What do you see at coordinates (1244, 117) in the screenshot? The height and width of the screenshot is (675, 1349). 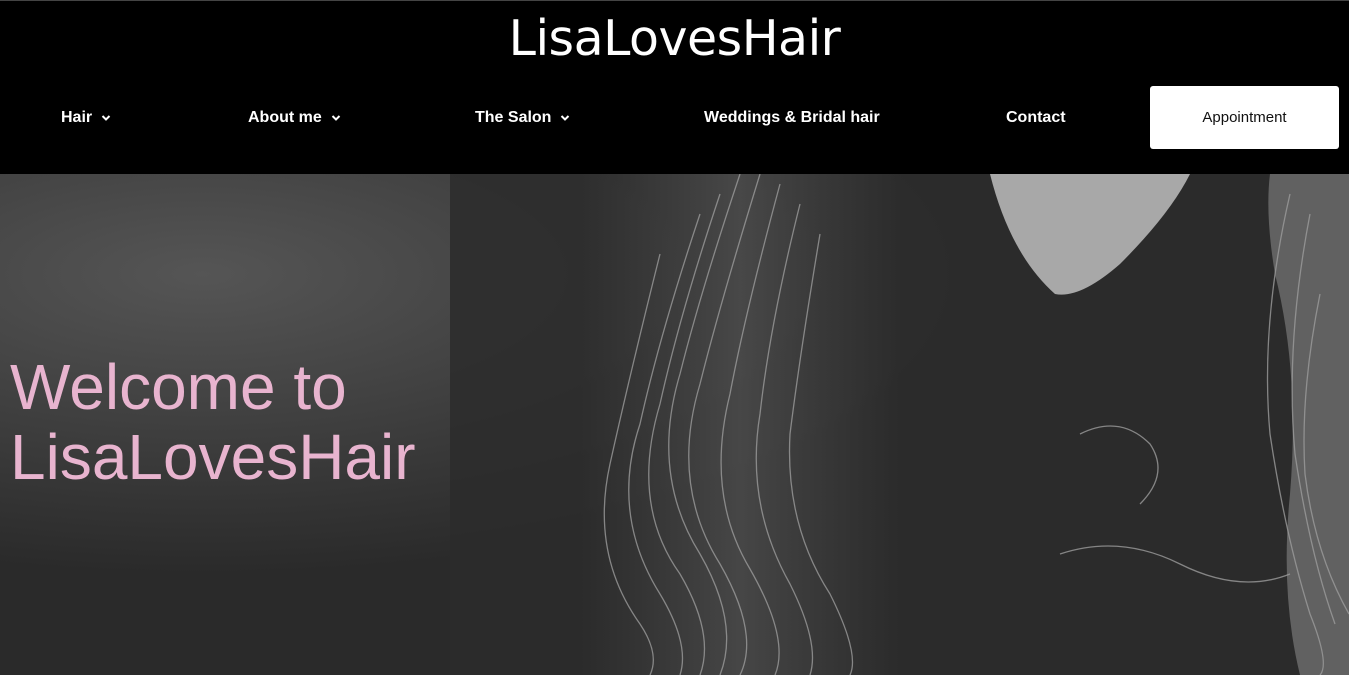 I see `appointment-button: Appointment` at bounding box center [1244, 117].